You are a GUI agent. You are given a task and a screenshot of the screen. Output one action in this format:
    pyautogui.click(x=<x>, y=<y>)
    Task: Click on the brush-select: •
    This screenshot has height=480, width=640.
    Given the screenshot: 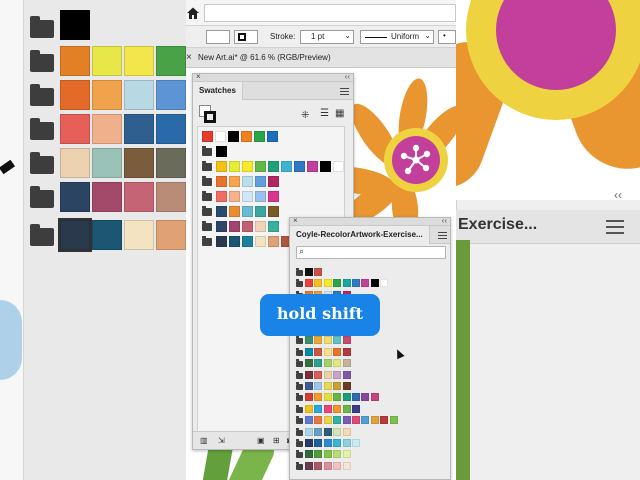 What is the action you would take?
    pyautogui.click(x=447, y=37)
    